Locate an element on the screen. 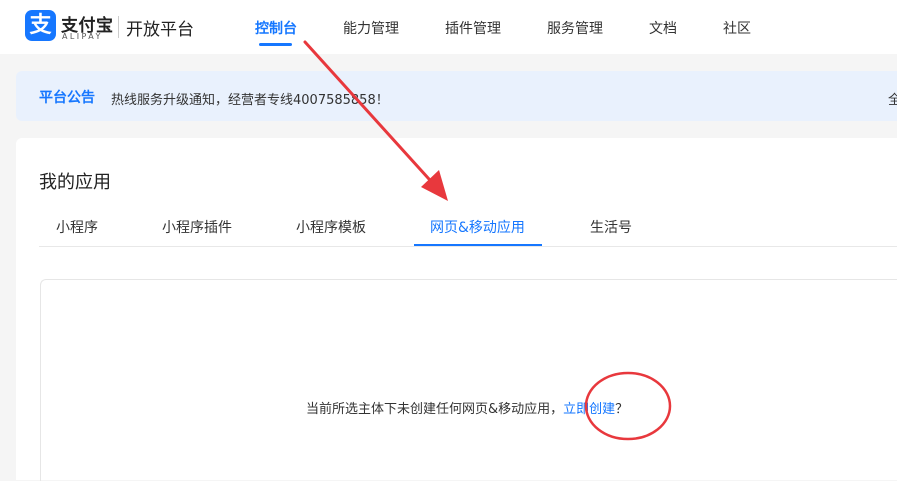 This screenshot has width=897, height=481. platform-notice-bar: 平台公告 热线服务升级通知，经营者专线4007585858！ 全 is located at coordinates (456, 96).